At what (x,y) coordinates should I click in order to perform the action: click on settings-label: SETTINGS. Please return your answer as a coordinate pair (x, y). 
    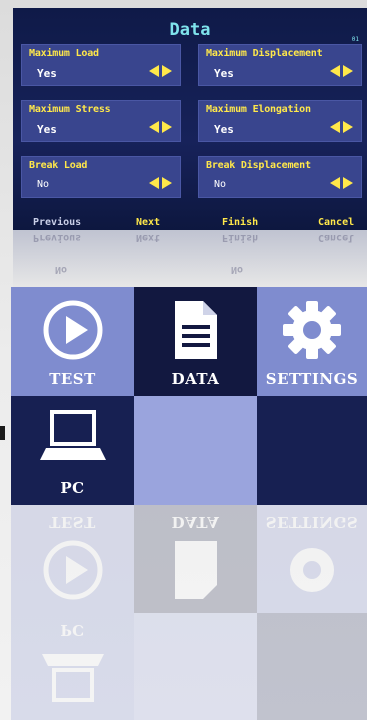
    Looking at the image, I should click on (312, 379).